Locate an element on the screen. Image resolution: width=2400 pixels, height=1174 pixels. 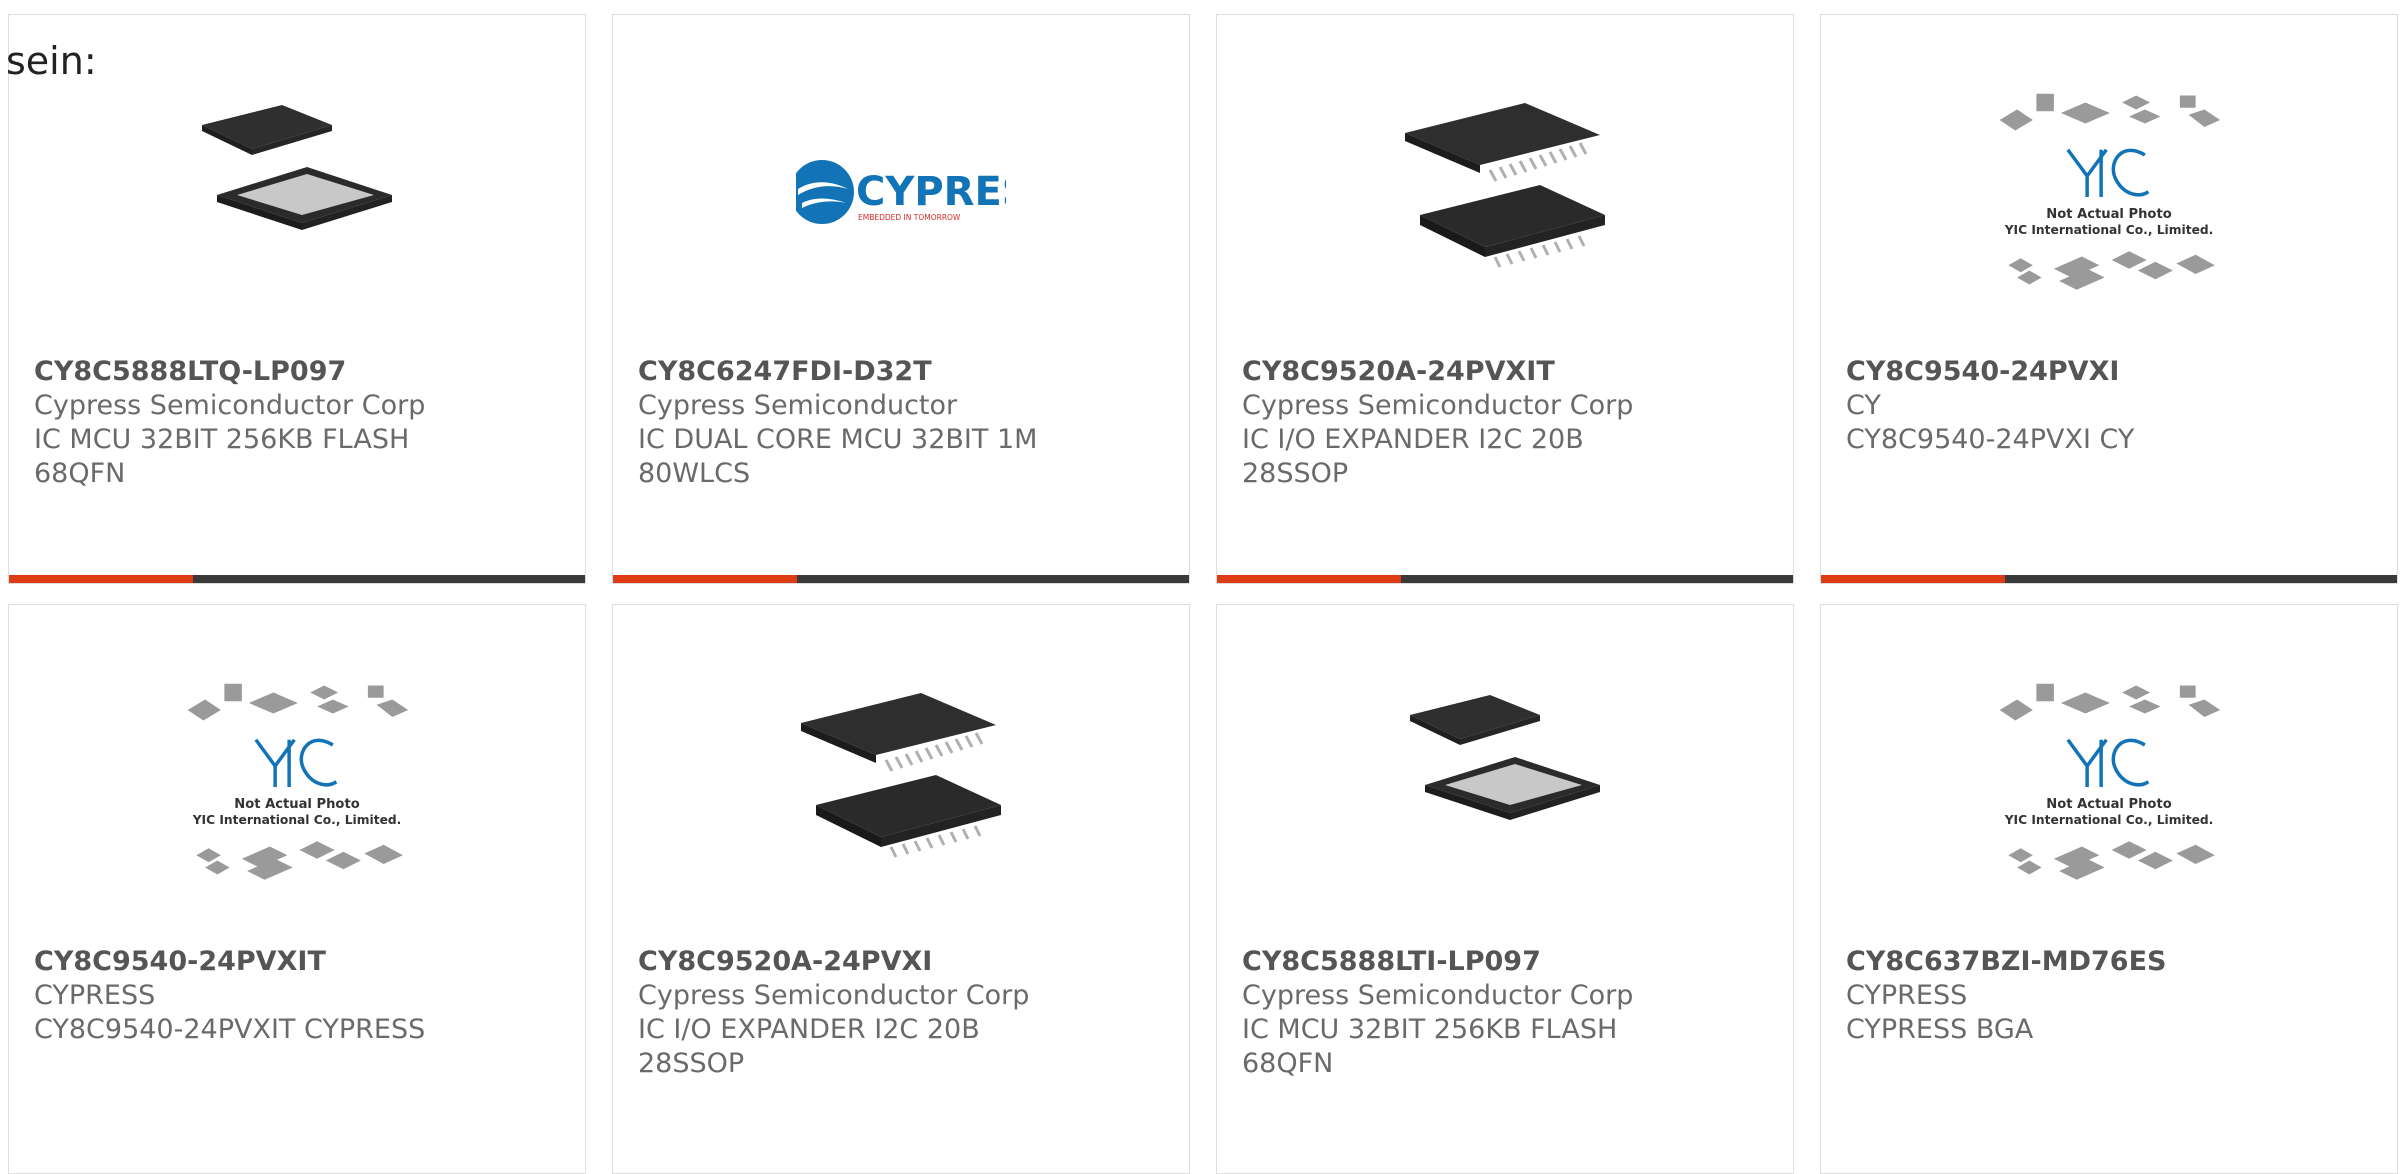
part-number: CY8C9520A-24PVXIT is located at coordinates (1507, 372).